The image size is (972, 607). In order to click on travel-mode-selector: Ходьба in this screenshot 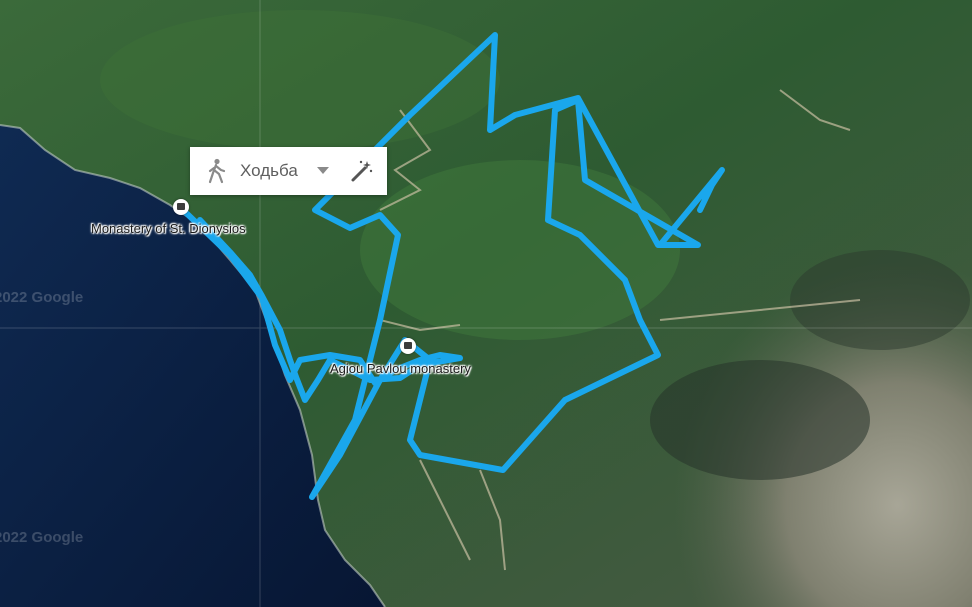, I will do `click(288, 171)`.